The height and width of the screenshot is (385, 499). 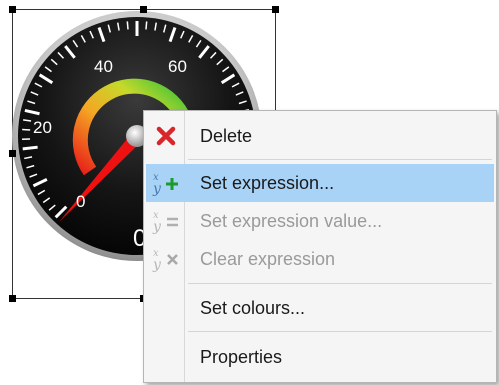 What do you see at coordinates (268, 258) in the screenshot?
I see `menu-label-clear-expression: Clear expression` at bounding box center [268, 258].